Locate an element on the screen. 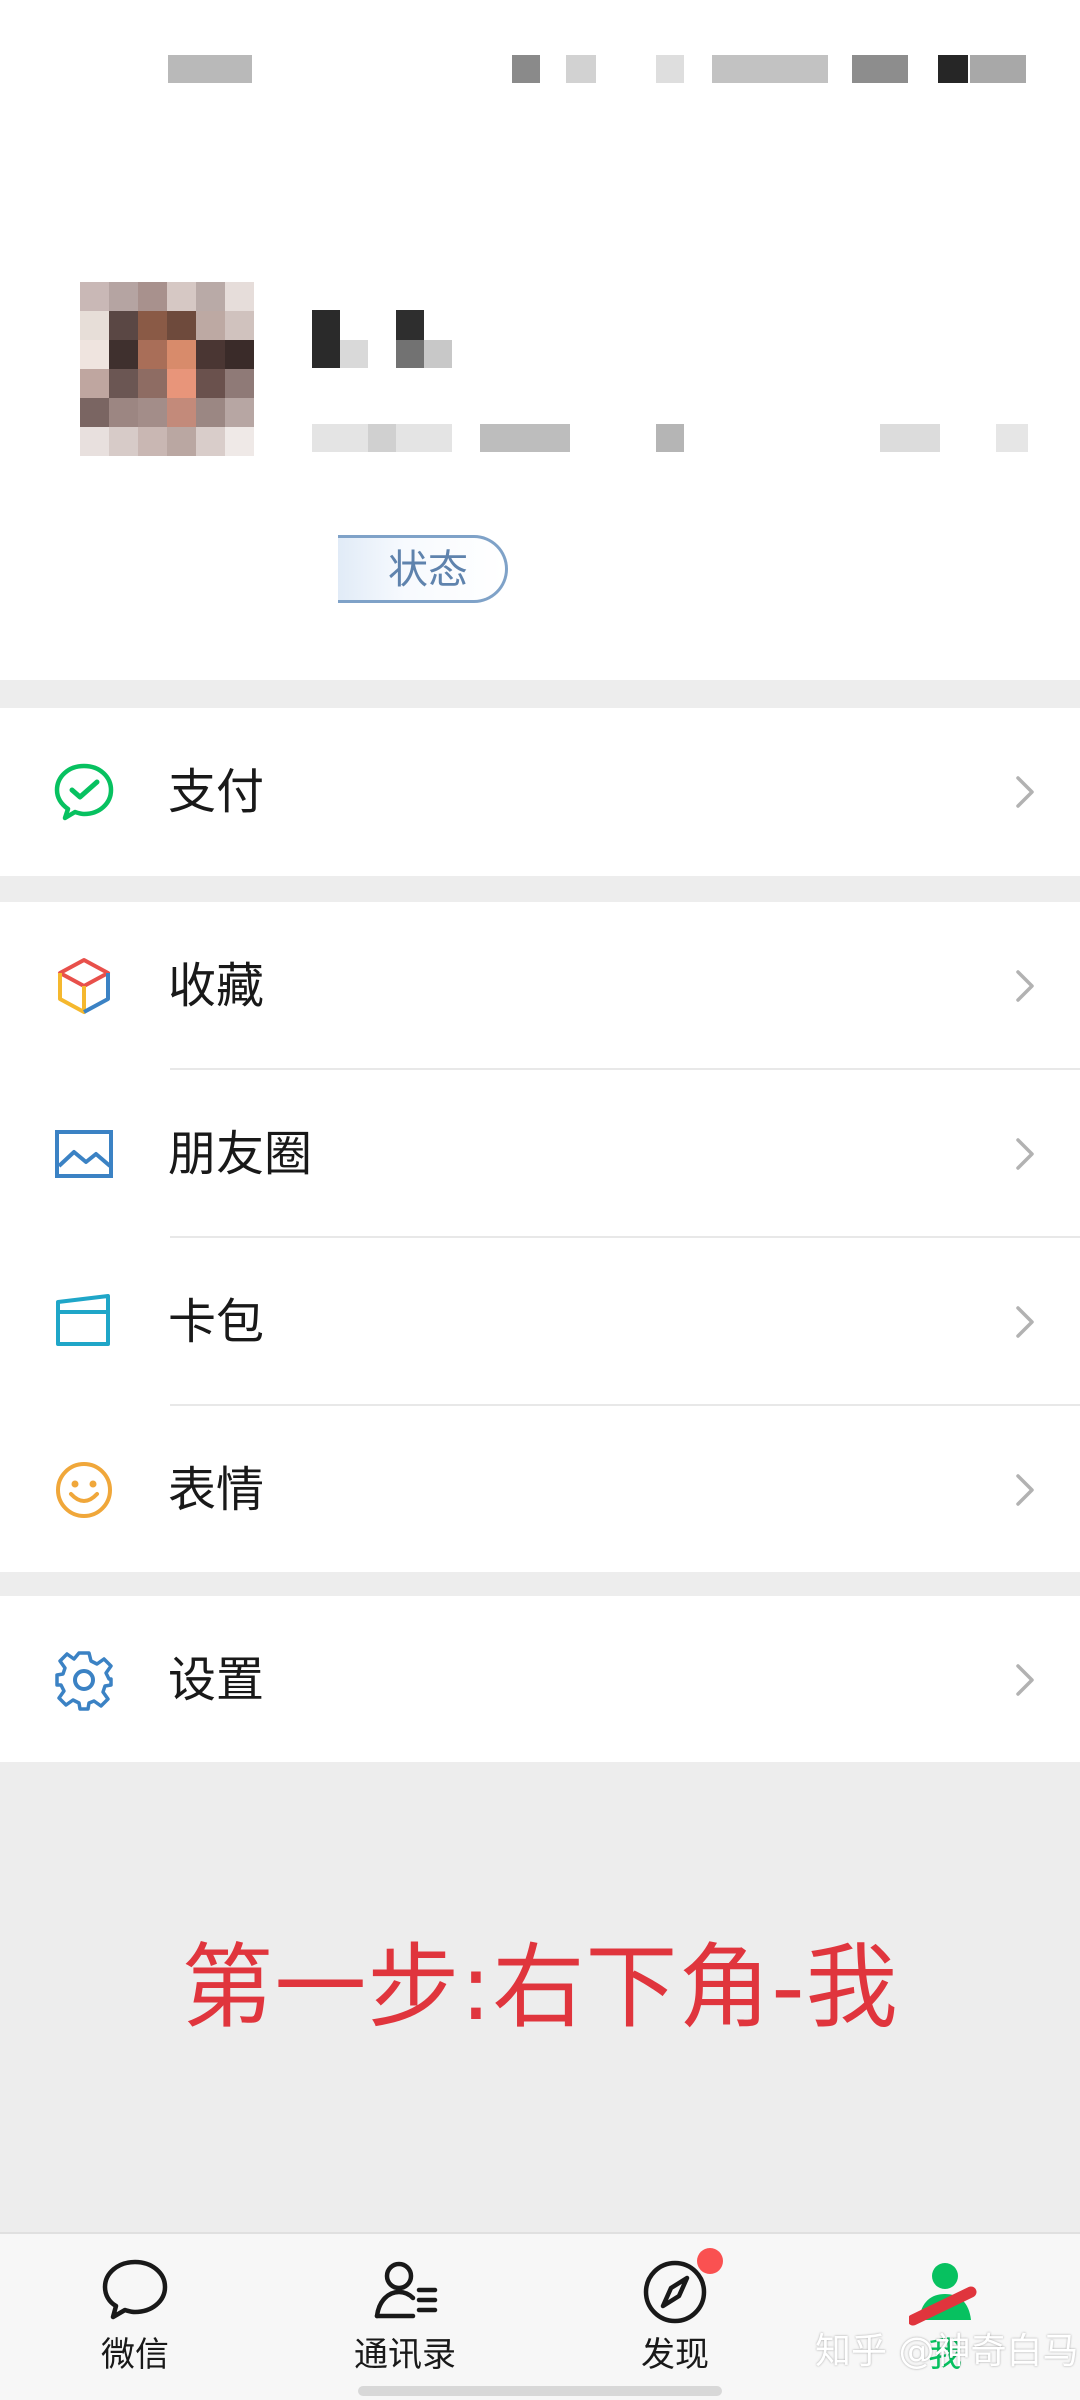  menu-label-favorites: 收藏 is located at coordinates (216, 986).